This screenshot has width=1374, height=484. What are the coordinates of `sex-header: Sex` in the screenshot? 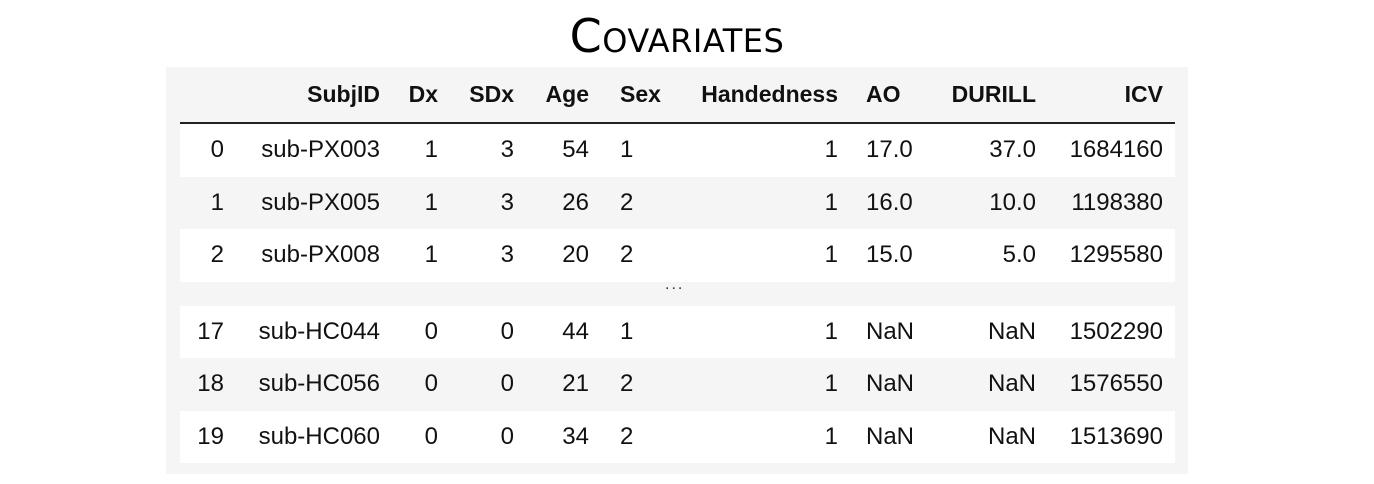 It's located at (640, 94).